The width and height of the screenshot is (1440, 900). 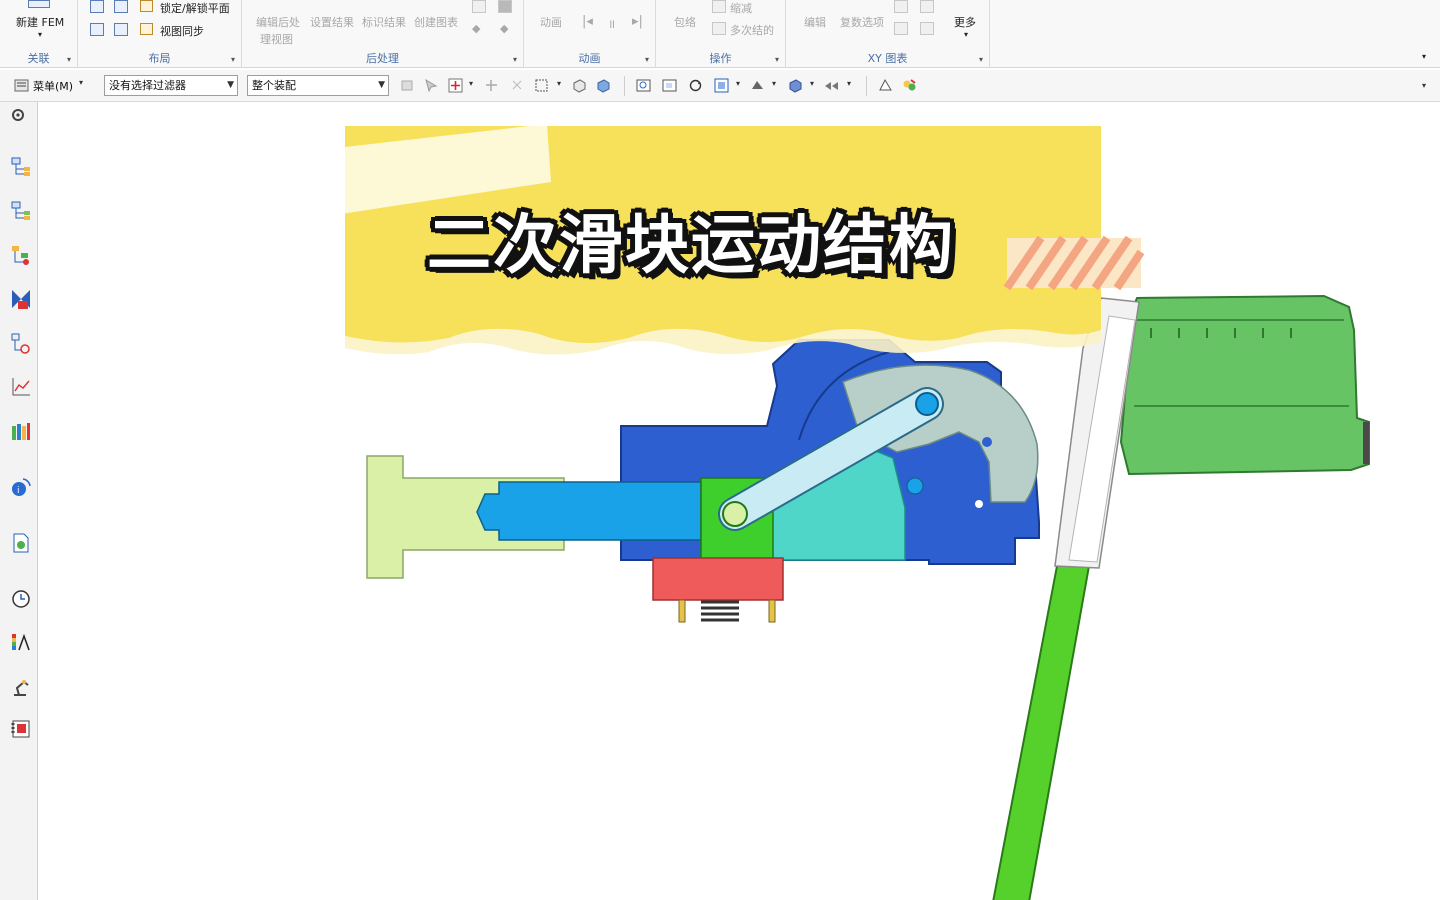 I want to click on visibility-dropdown-icon: ▾, so click(x=849, y=83).